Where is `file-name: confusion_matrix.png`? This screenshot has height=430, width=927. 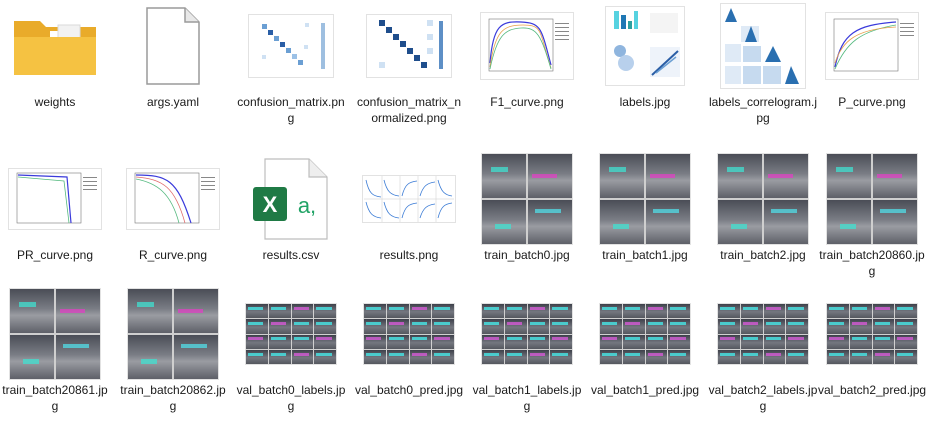
file-name: confusion_matrix.png is located at coordinates (291, 110).